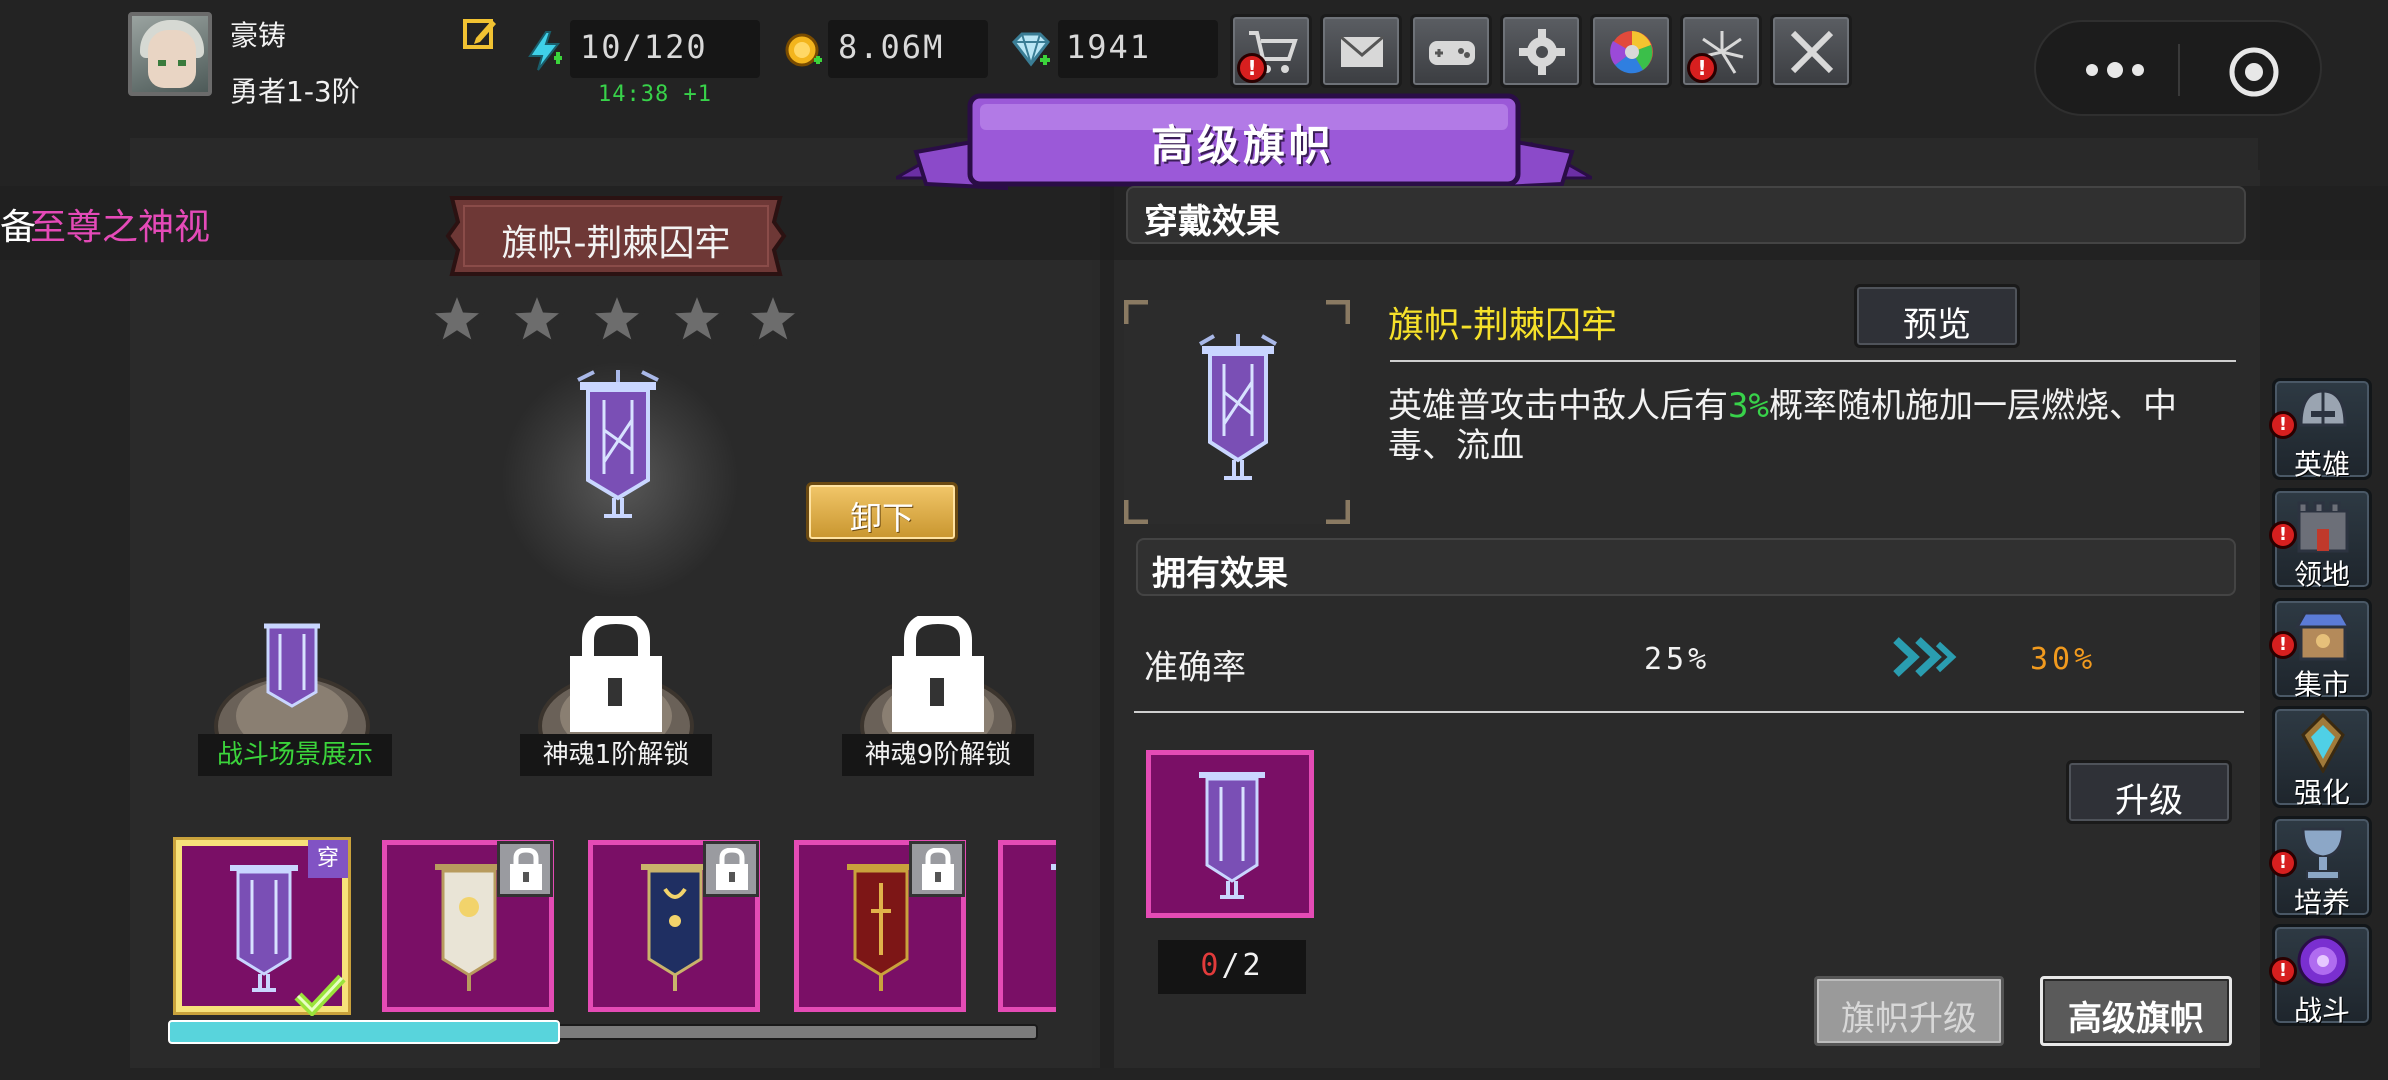 The width and height of the screenshot is (2388, 1080). I want to click on nav-enhance: 强化, so click(2322, 757).